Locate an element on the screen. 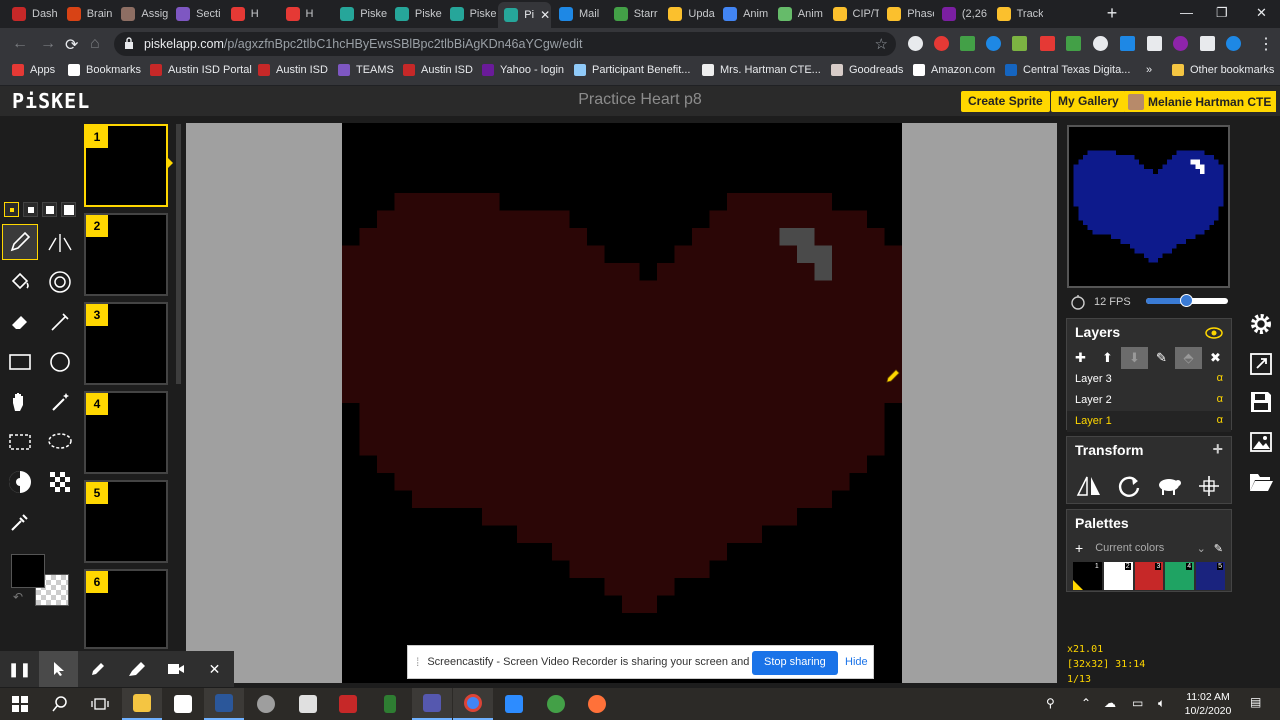 The width and height of the screenshot is (1280, 720). add-transform-icon: + is located at coordinates (1217, 449).